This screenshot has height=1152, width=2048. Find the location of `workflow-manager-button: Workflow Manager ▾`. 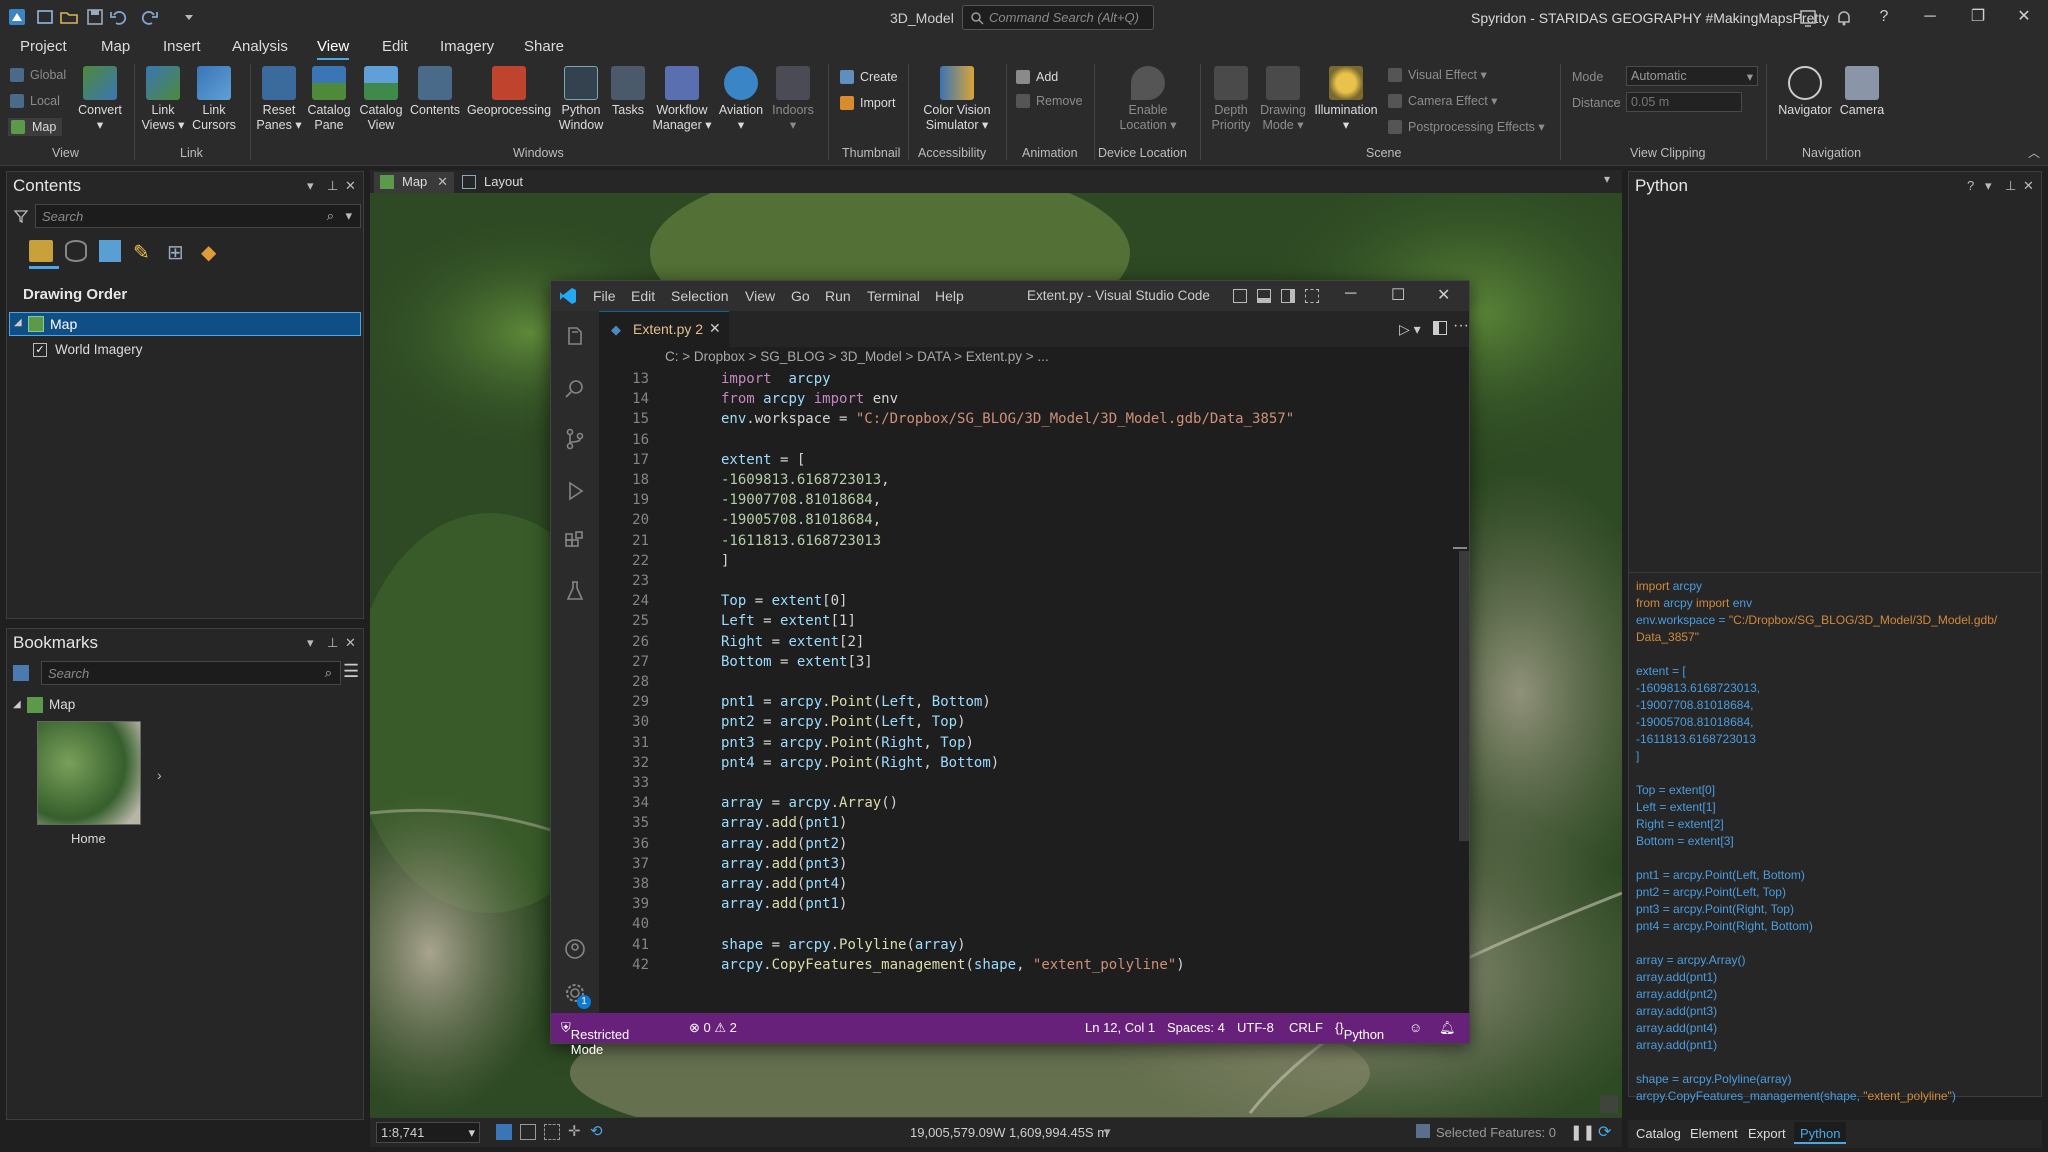

workflow-manager-button: Workflow Manager ▾ is located at coordinates (682, 99).